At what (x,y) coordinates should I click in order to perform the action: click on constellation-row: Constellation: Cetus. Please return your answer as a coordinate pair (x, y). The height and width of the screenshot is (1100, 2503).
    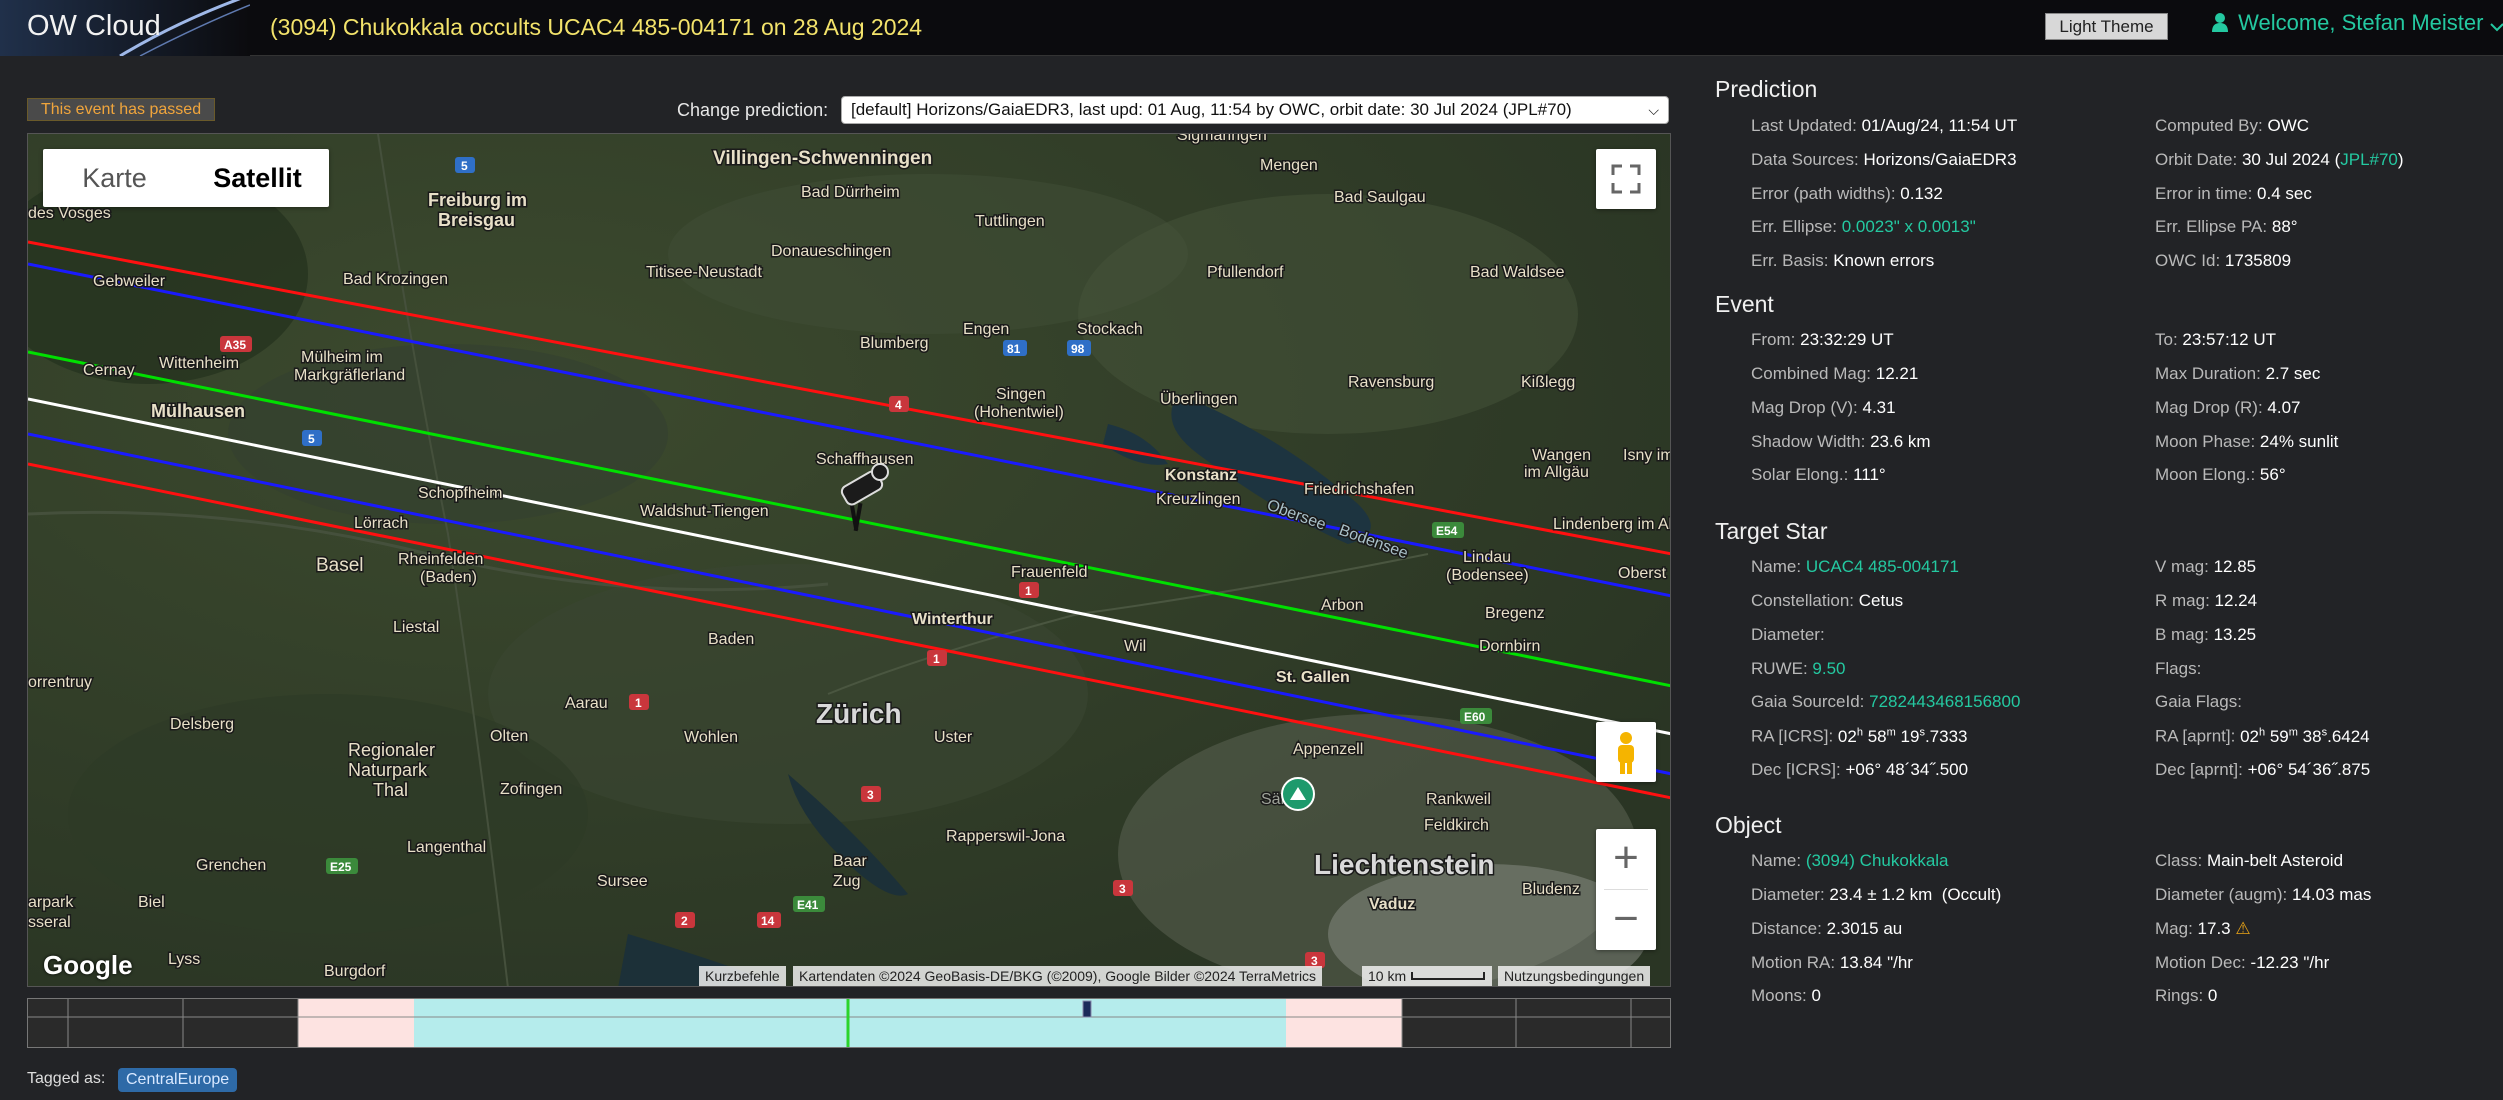
    Looking at the image, I should click on (1827, 600).